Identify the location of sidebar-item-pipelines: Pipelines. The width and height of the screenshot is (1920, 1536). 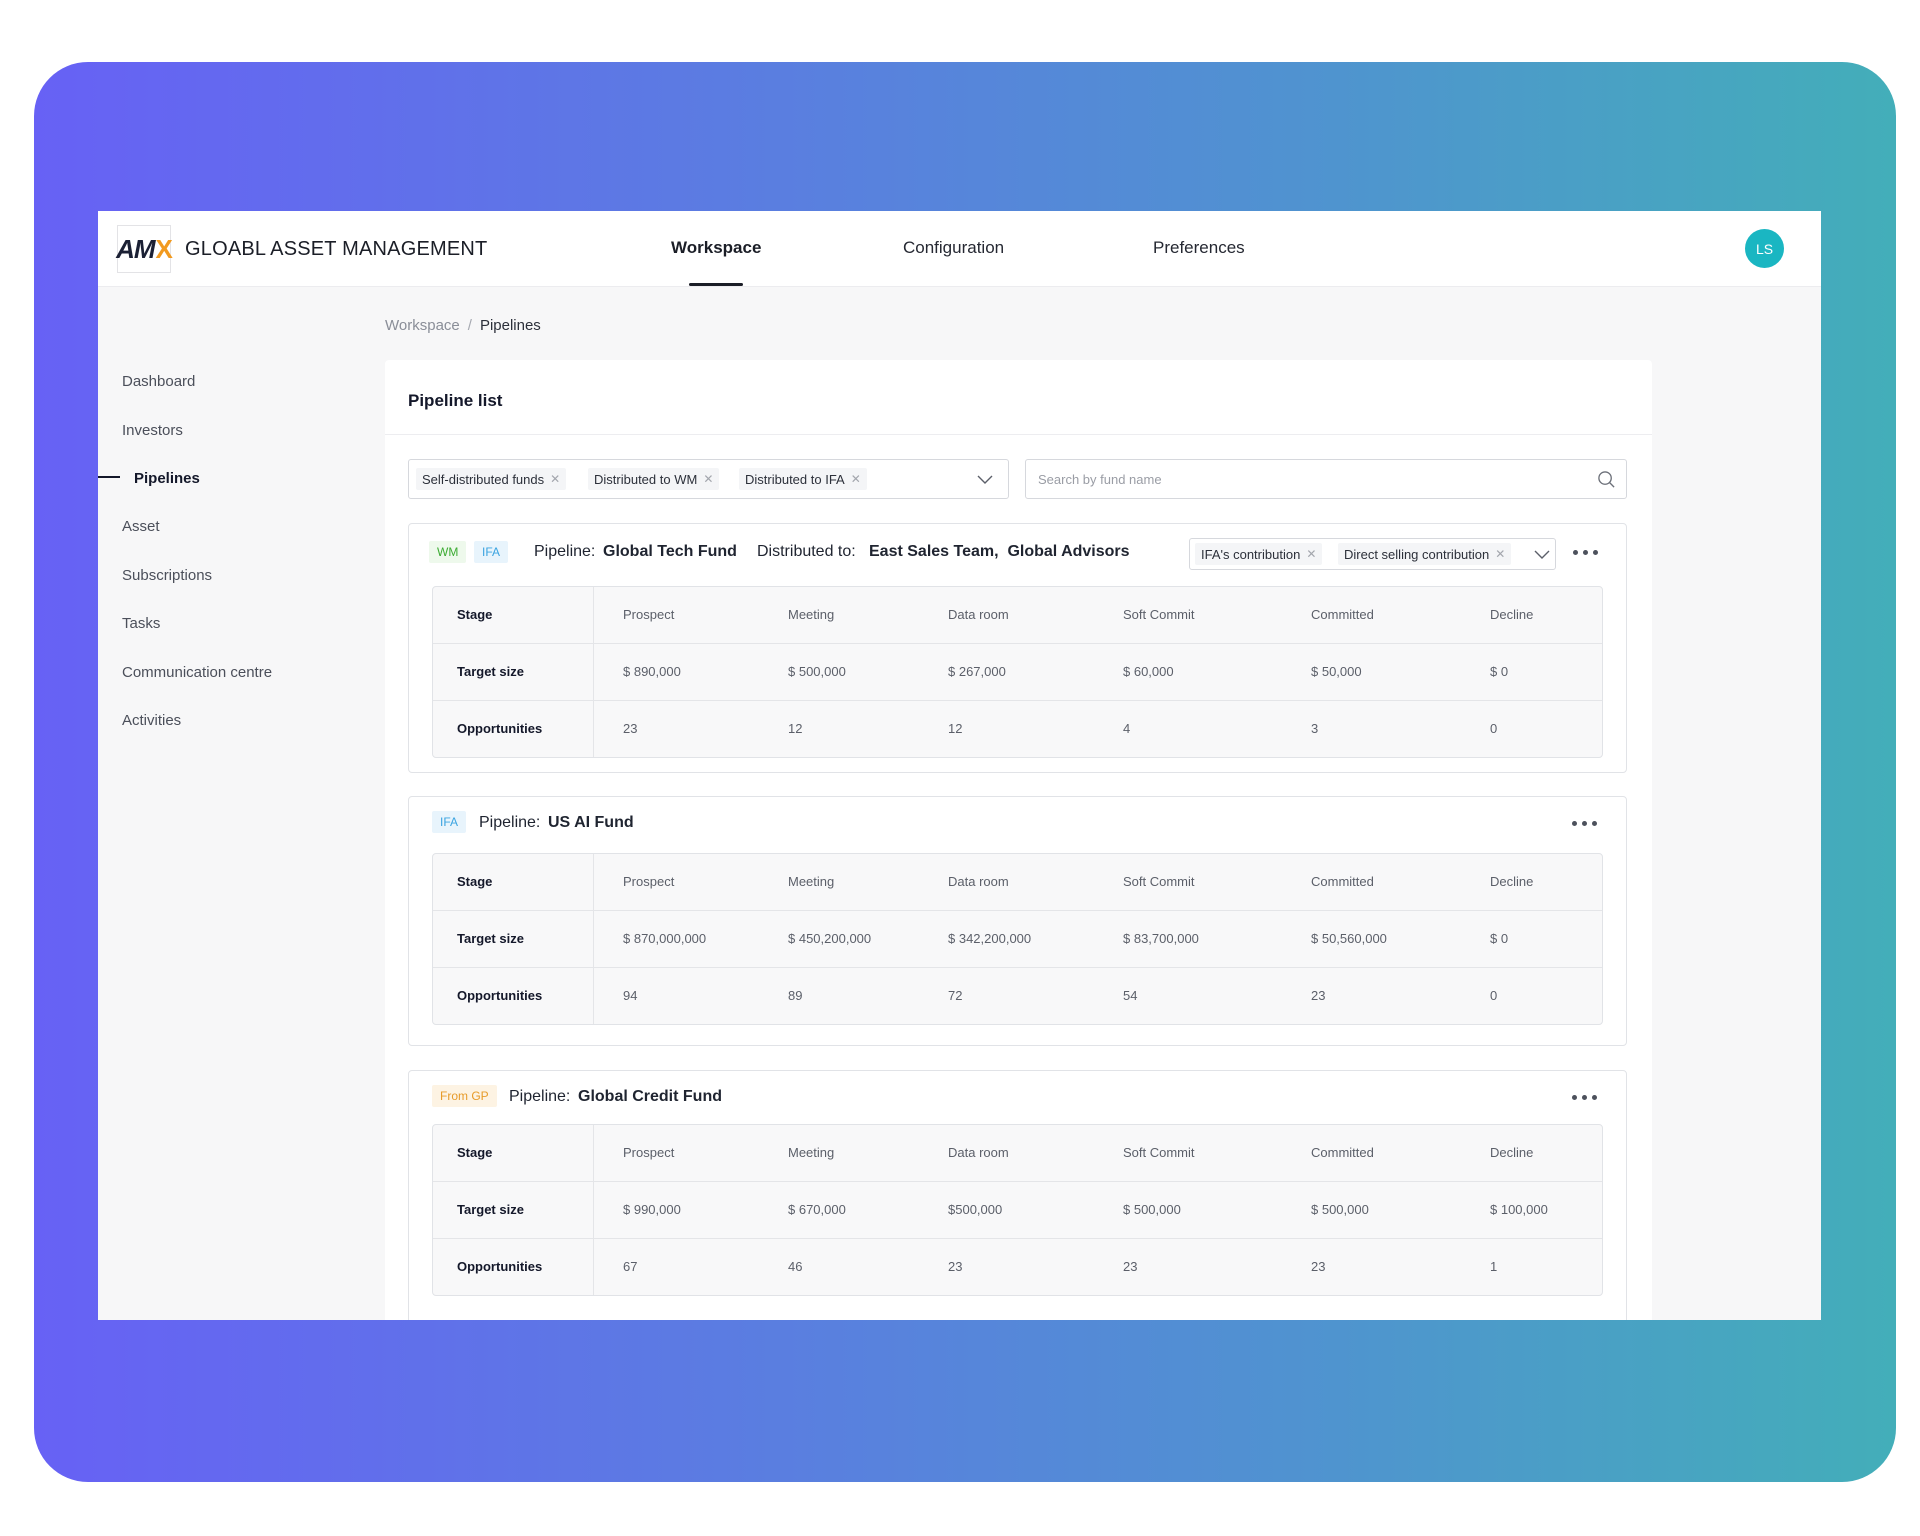
(167, 478).